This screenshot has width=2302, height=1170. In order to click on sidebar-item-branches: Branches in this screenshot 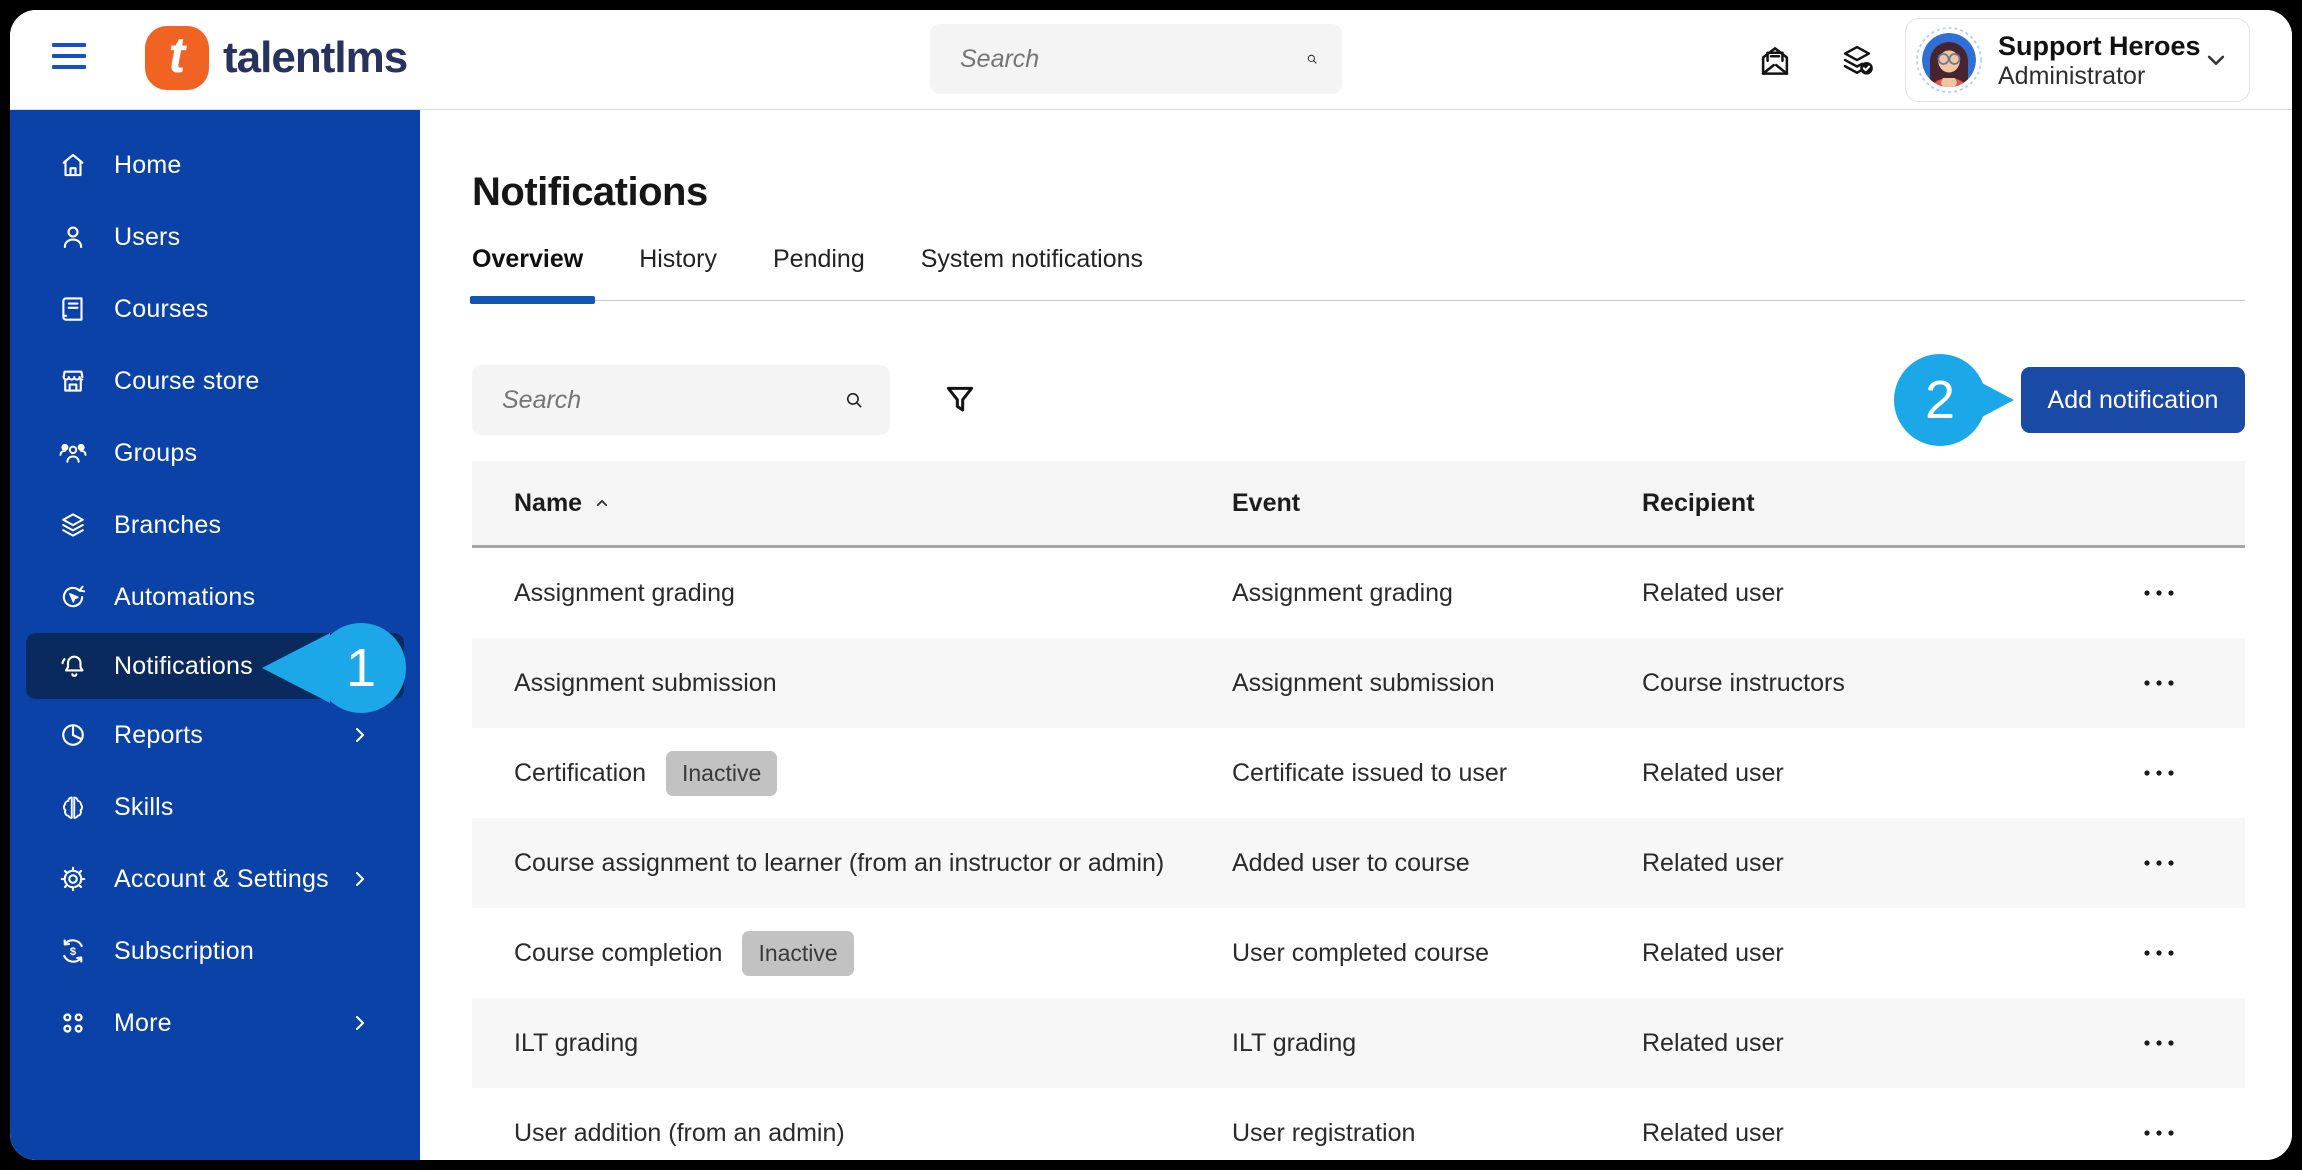, I will do `click(215, 525)`.